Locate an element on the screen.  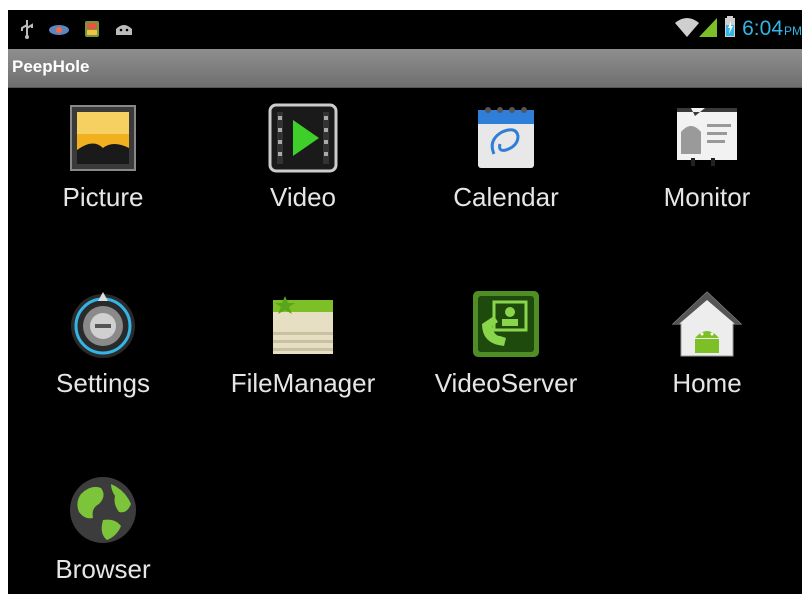
app-video: Video is located at coordinates (303, 157).